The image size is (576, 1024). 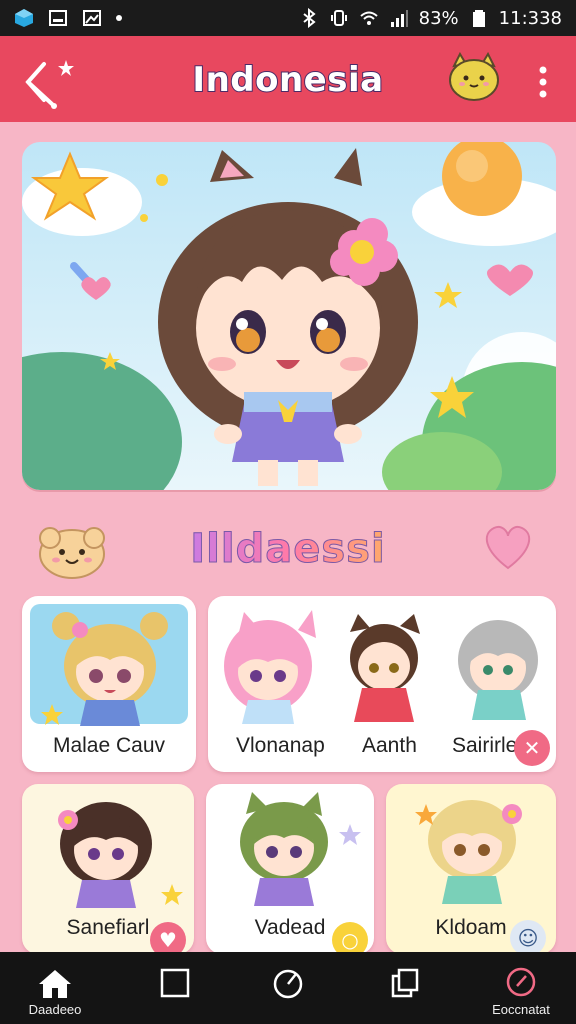 I want to click on battery-icon, so click(x=478, y=18).